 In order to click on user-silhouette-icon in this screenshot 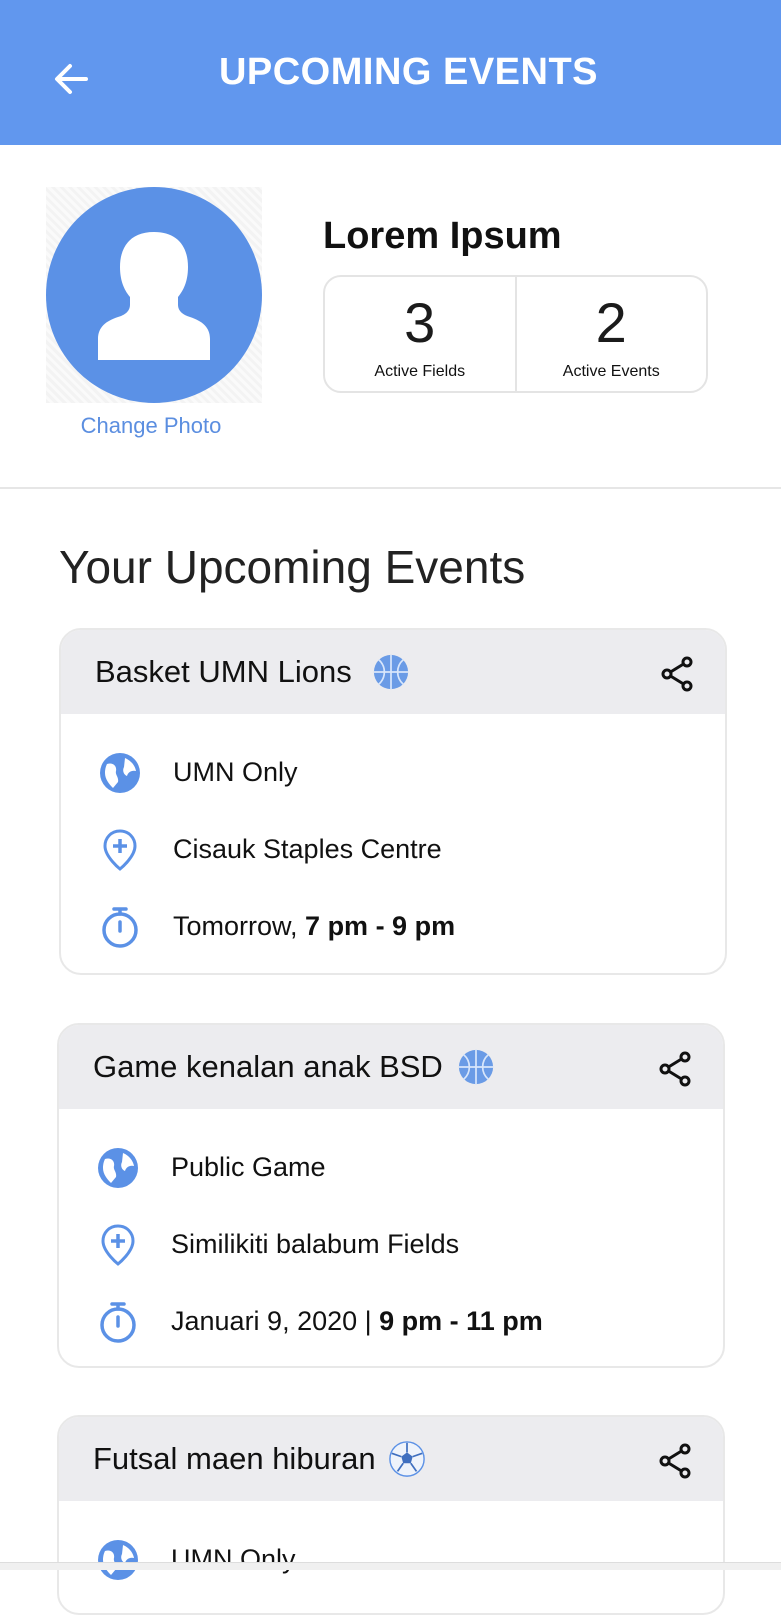, I will do `click(154, 296)`.